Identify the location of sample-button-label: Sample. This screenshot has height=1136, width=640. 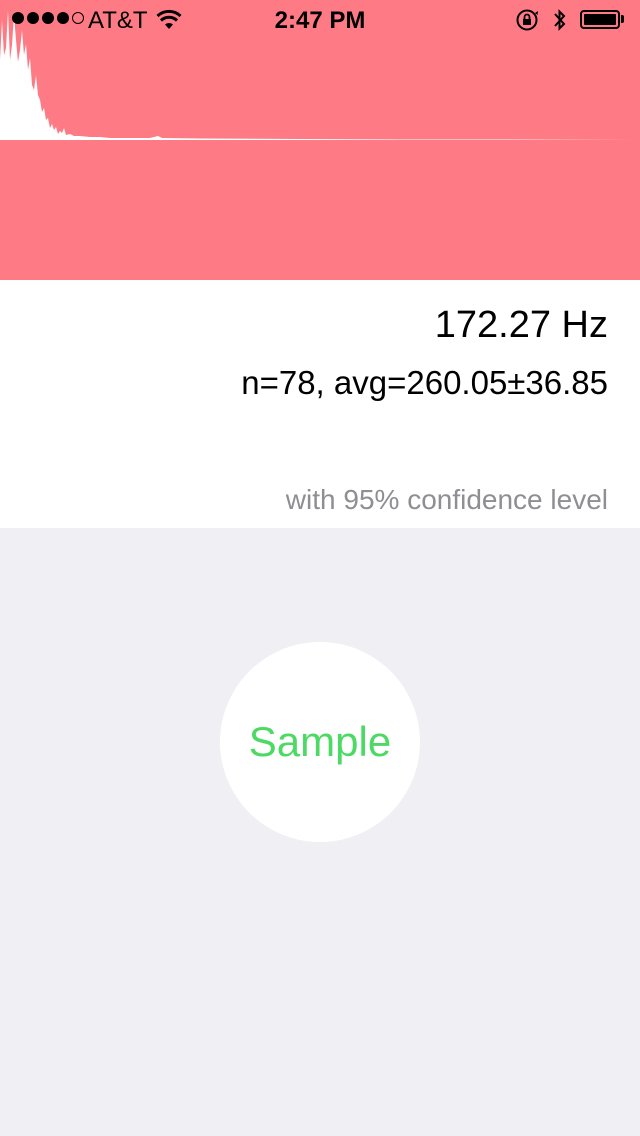
(320, 741).